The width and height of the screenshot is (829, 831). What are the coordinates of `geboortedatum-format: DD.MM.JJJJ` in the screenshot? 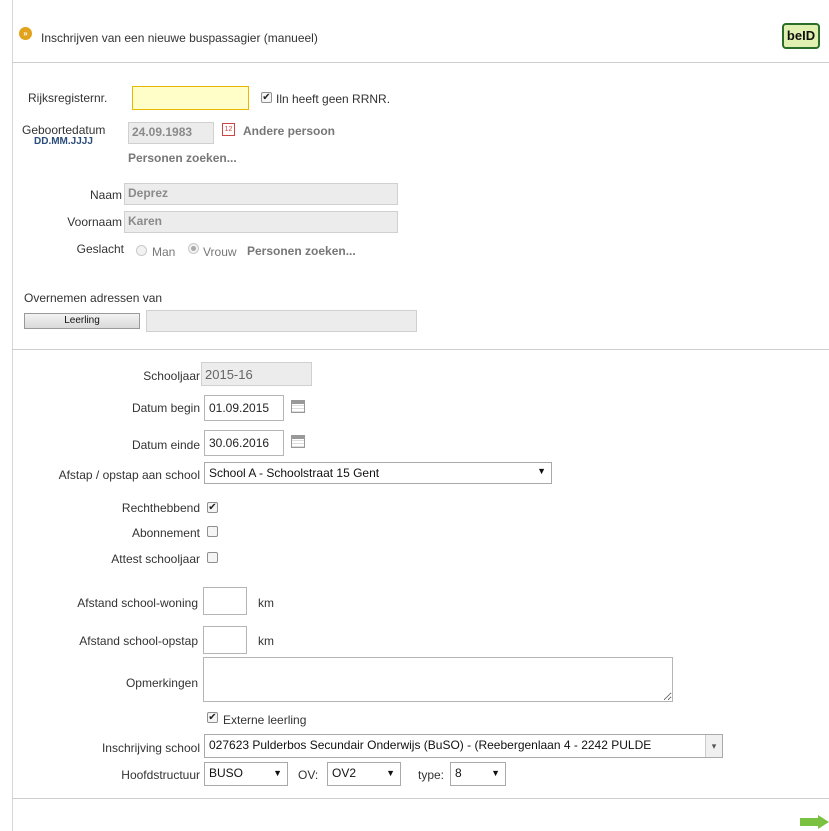 It's located at (63, 141).